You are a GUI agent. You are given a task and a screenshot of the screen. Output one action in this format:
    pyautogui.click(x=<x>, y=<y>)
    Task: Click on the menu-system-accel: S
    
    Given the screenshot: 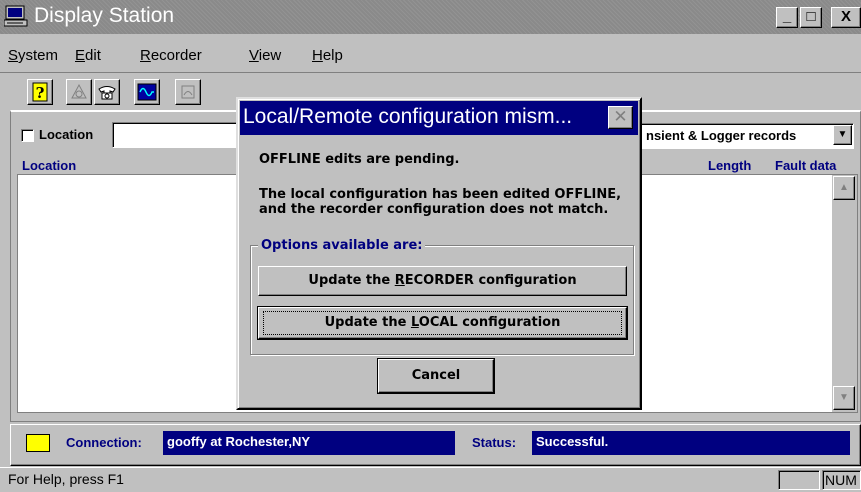 What is the action you would take?
    pyautogui.click(x=13, y=55)
    